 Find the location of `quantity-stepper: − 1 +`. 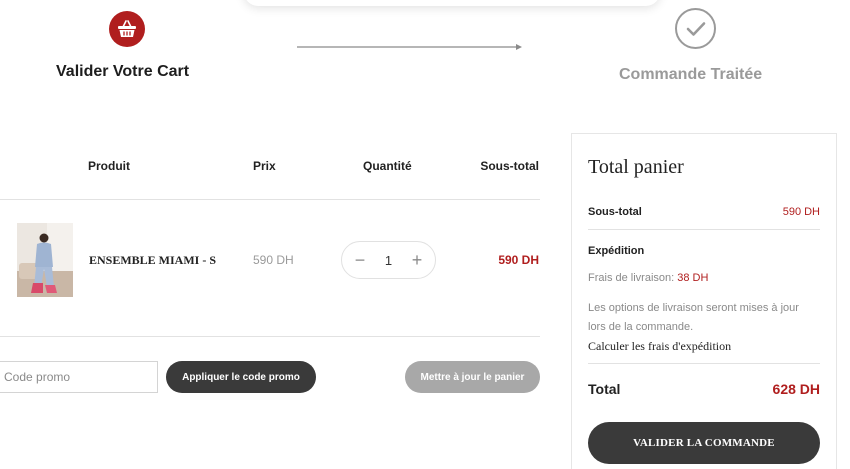

quantity-stepper: − 1 + is located at coordinates (388, 260).